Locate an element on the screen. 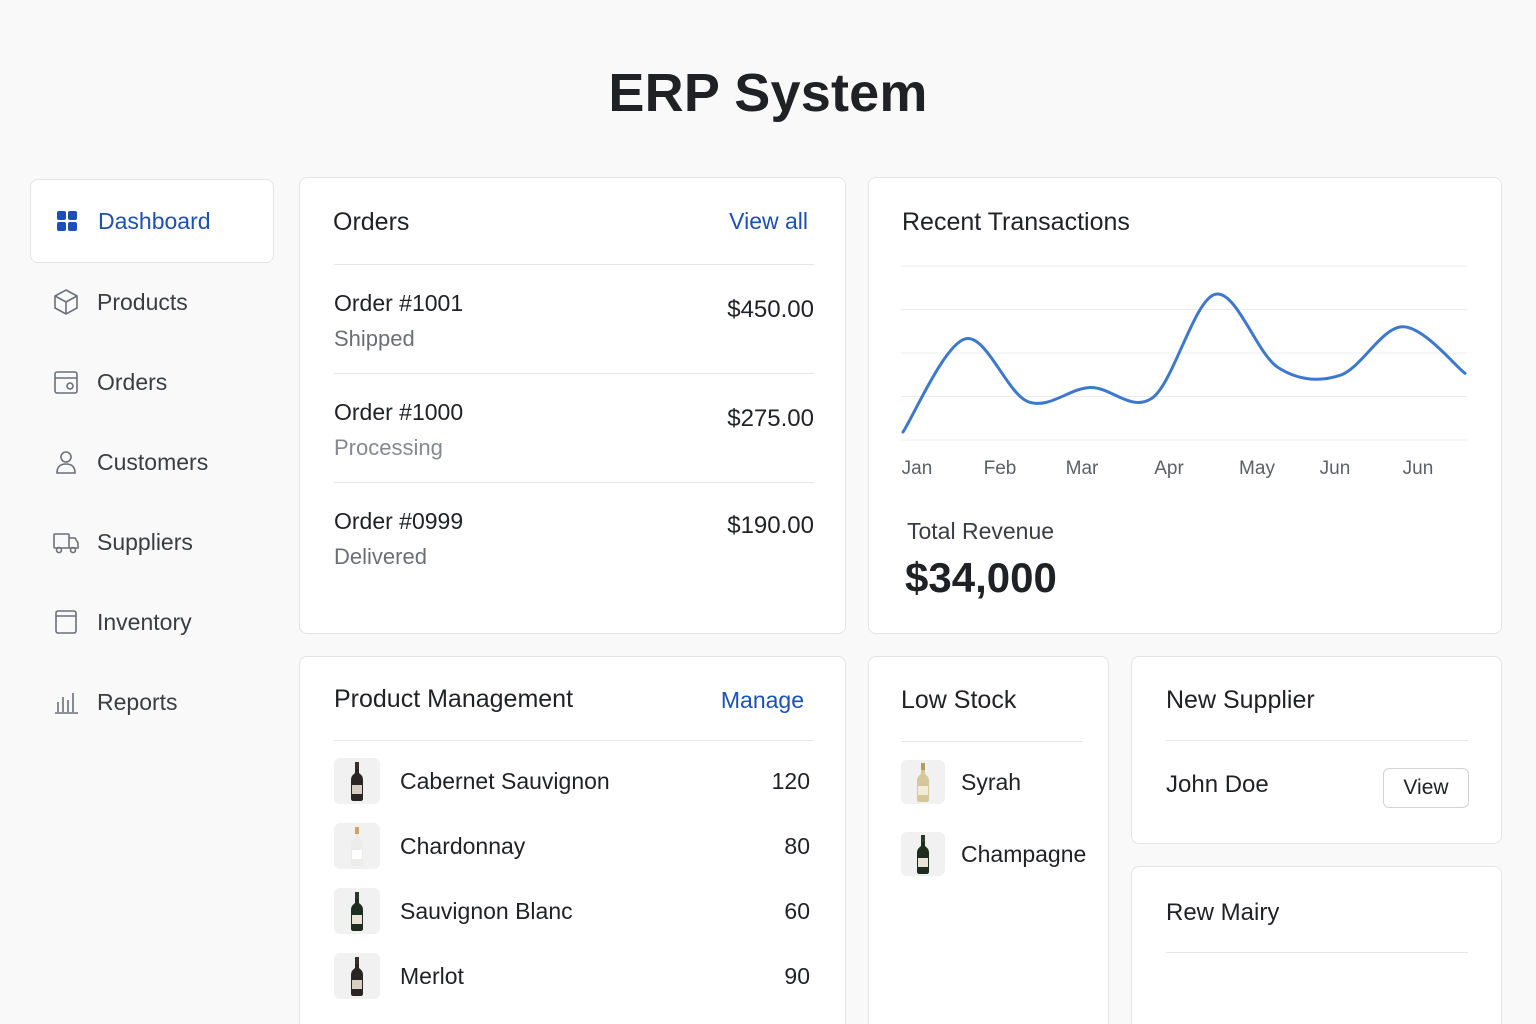 Image resolution: width=1536 pixels, height=1024 pixels. low-stock-item: Syrah is located at coordinates (961, 782).